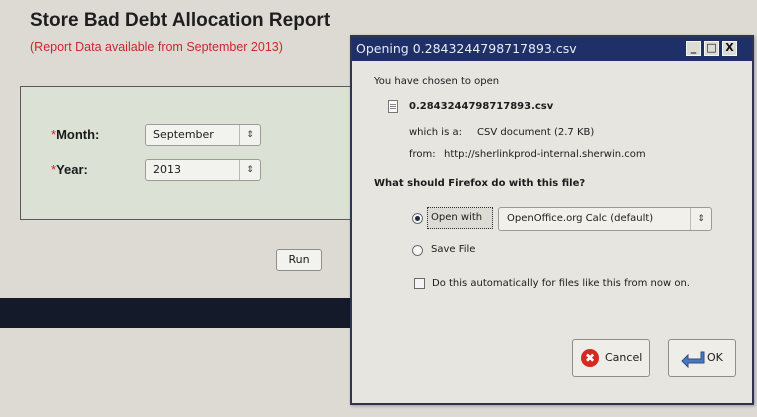 This screenshot has height=417, width=757. I want to click on chosen-text: You have chosen to open, so click(437, 81).